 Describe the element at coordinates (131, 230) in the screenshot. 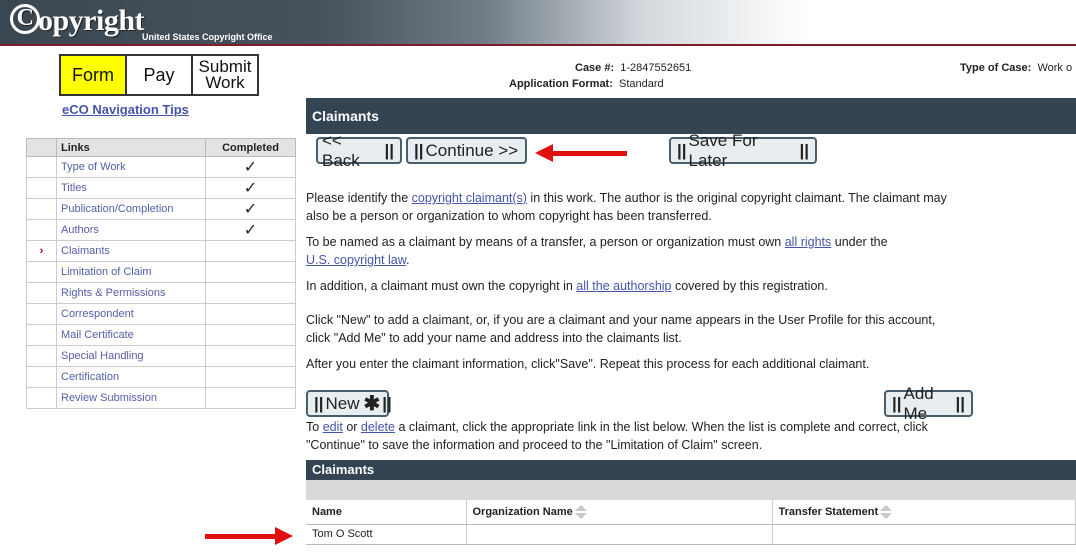

I see `sidebar-link: Authors` at that location.